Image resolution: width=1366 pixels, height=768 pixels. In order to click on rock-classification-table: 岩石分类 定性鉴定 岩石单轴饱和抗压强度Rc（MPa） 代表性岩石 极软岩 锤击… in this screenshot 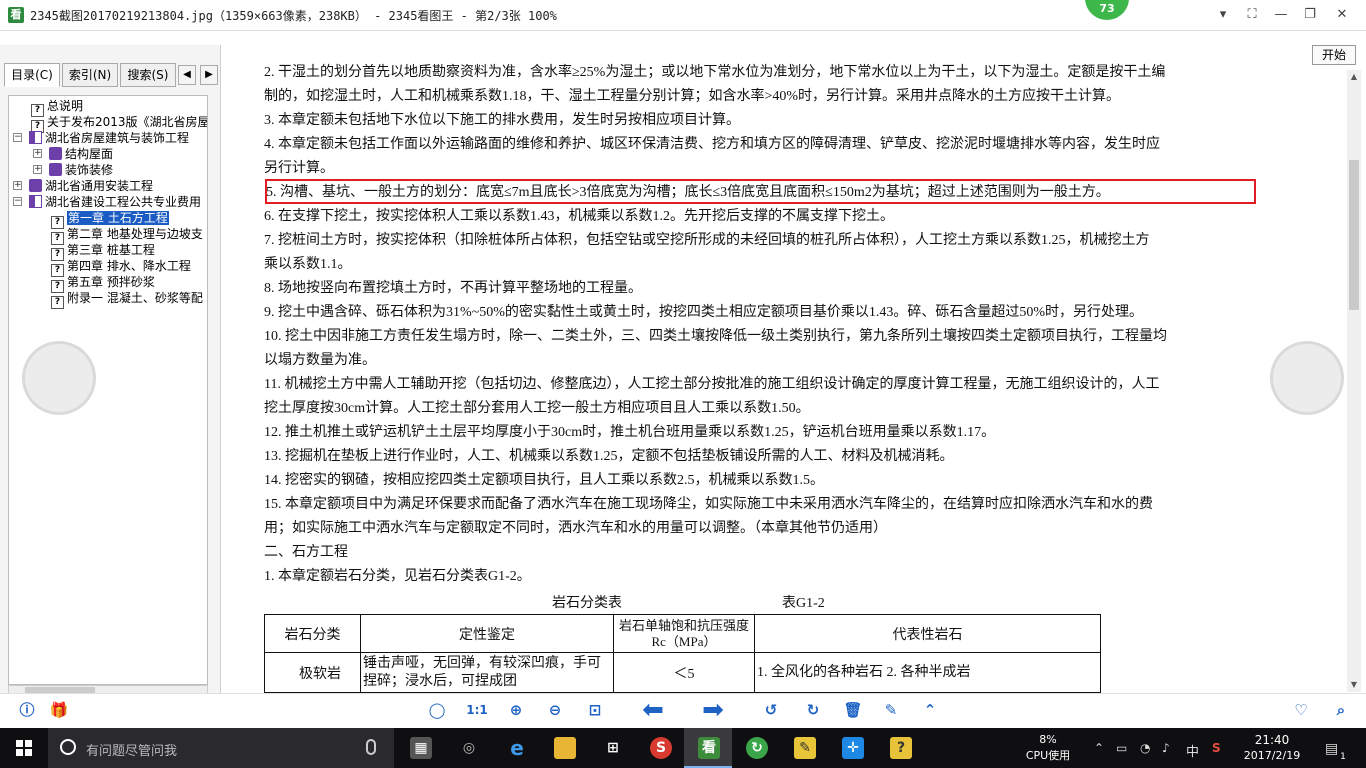, I will do `click(682, 653)`.